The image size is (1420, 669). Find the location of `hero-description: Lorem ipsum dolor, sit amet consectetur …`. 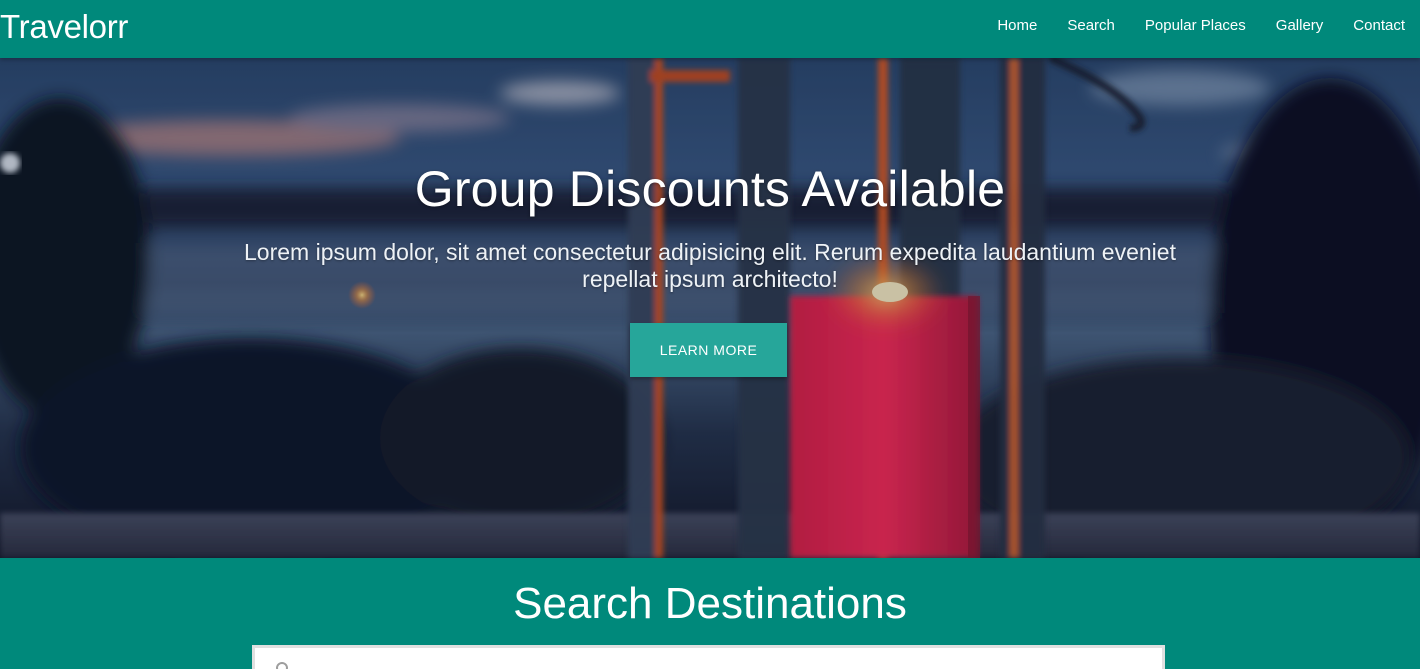

hero-description: Lorem ipsum dolor, sit amet consectetur … is located at coordinates (710, 265).